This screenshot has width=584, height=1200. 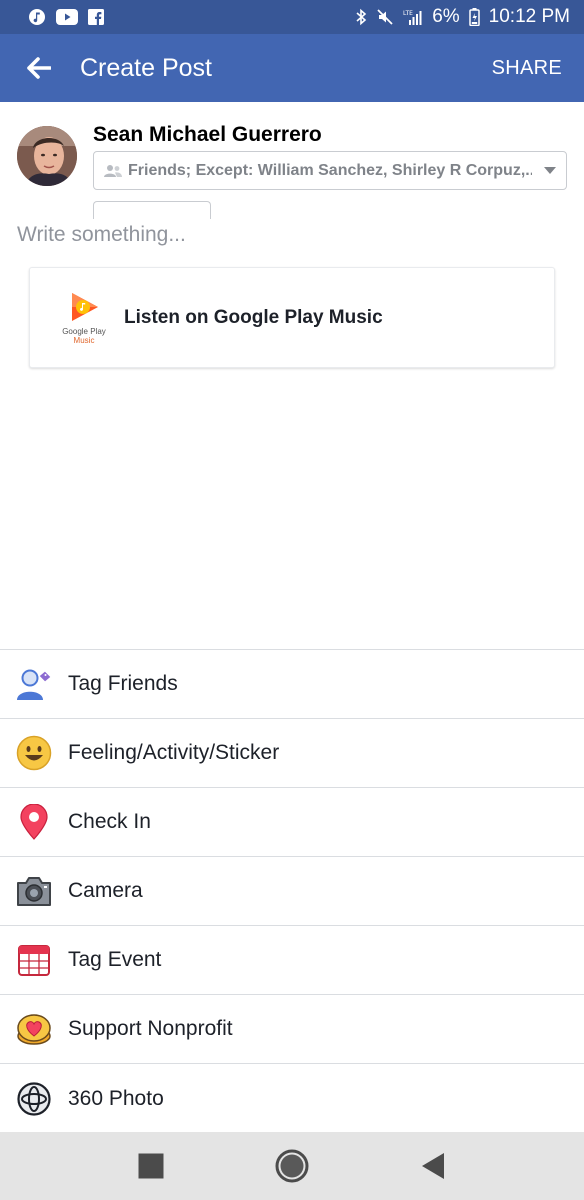 What do you see at coordinates (85, 306) in the screenshot?
I see `google-play-music-icon` at bounding box center [85, 306].